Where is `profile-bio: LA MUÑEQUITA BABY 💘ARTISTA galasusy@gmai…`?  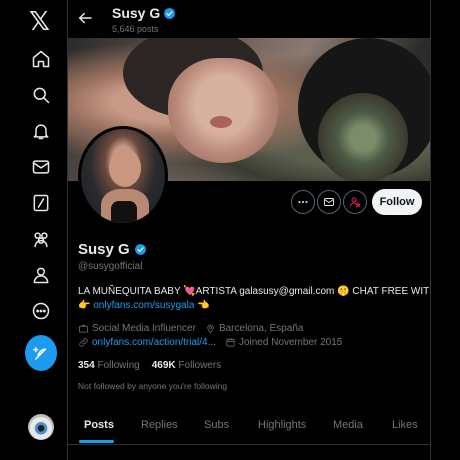 profile-bio: LA MUÑEQUITA BABY 💘ARTISTA galasusy@gmai… is located at coordinates (254, 299).